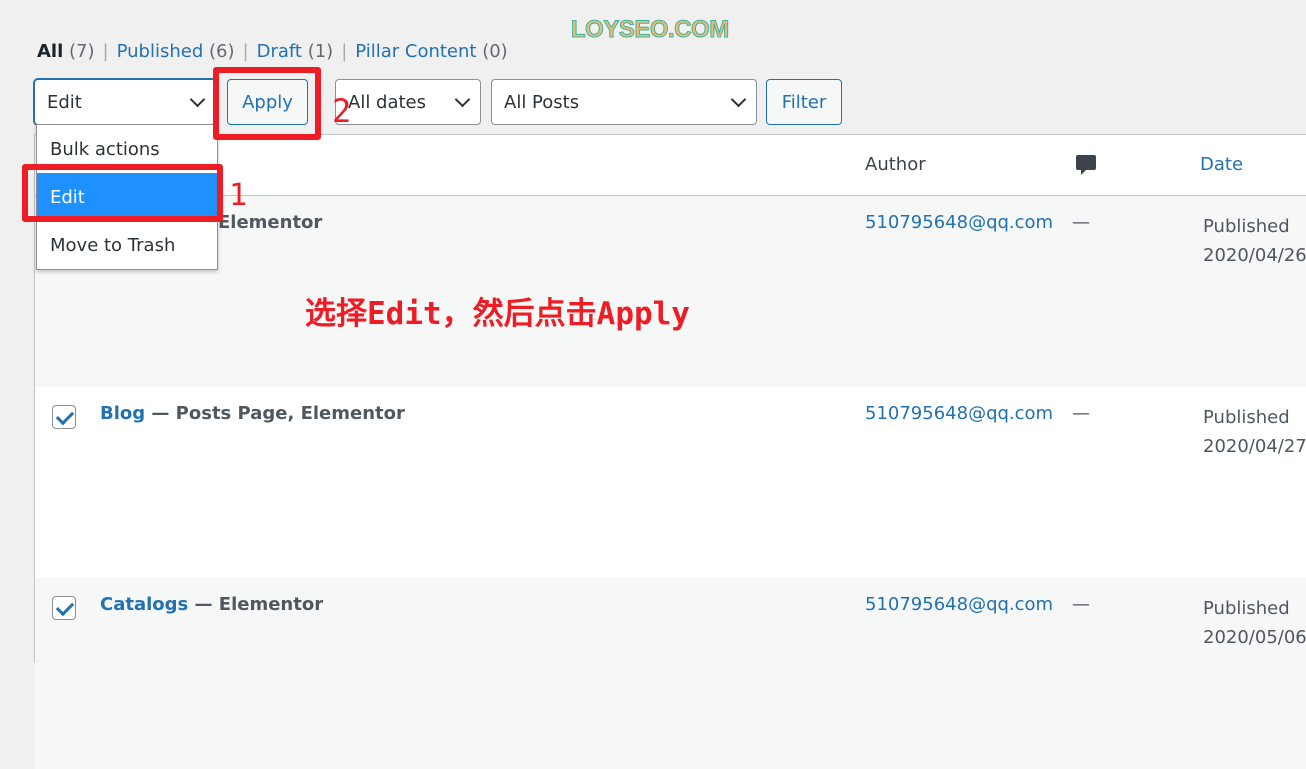 The image size is (1306, 769). I want to click on post-date: Published 2020/04/27, so click(1254, 432).